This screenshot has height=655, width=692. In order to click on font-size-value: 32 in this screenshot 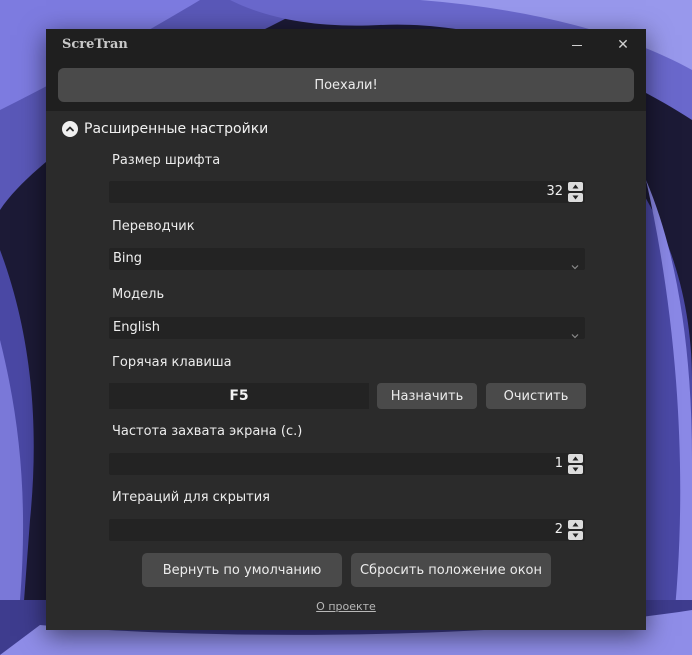, I will do `click(554, 191)`.